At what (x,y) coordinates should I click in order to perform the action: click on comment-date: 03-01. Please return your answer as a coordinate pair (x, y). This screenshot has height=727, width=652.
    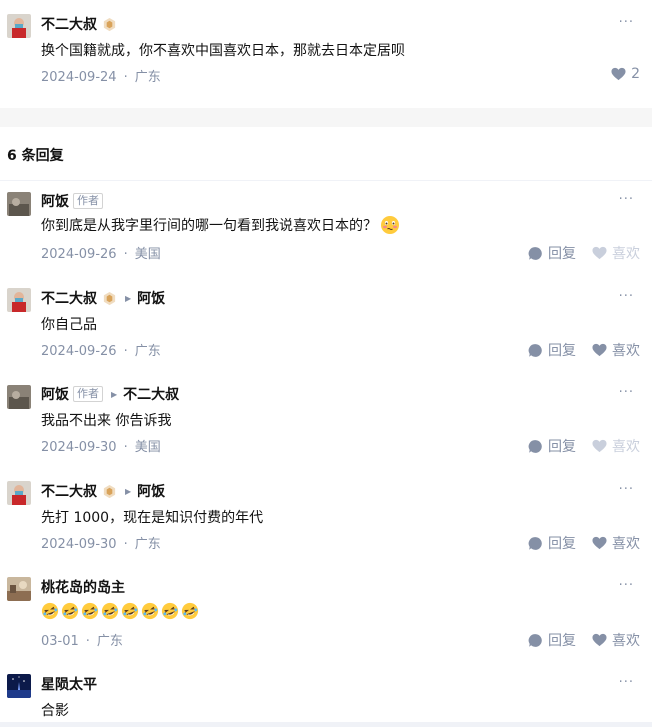
    Looking at the image, I should click on (60, 641).